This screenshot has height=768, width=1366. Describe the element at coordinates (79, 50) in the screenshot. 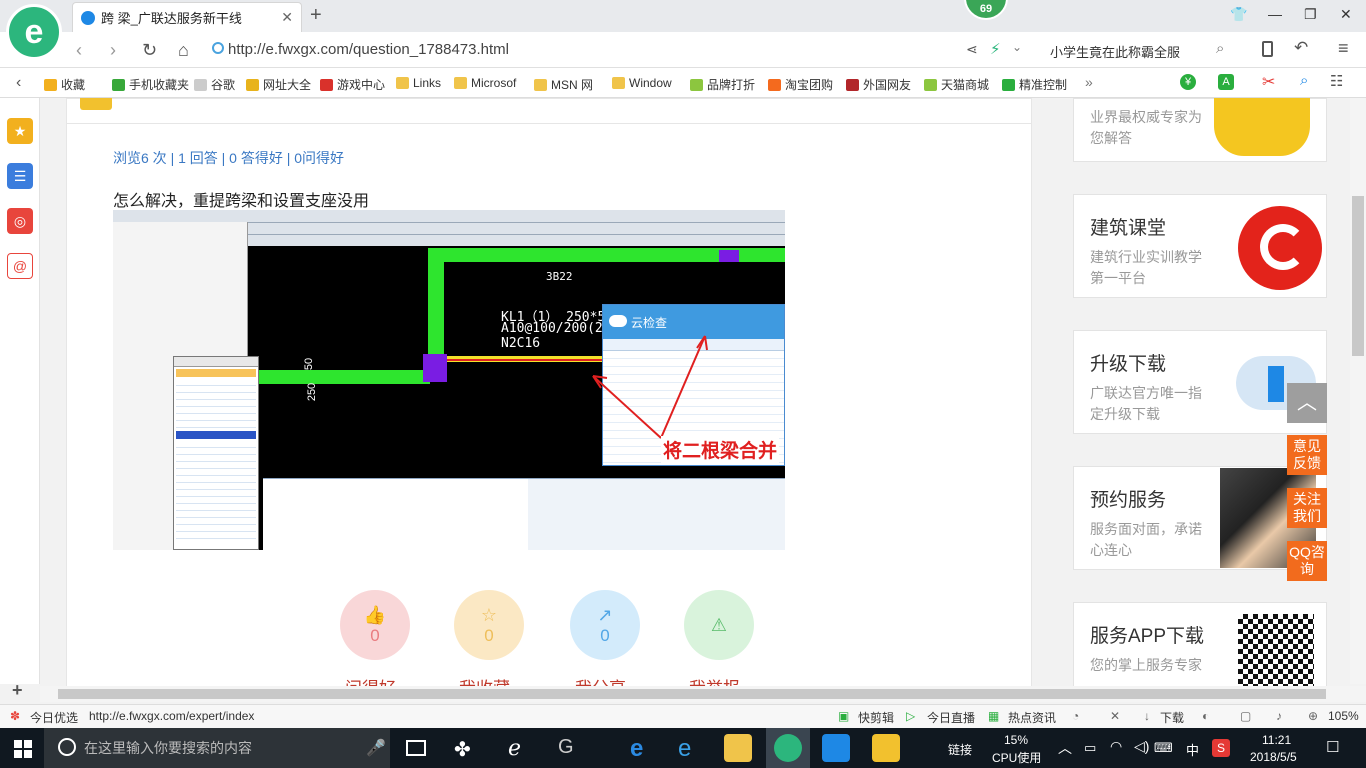

I see `back-icon: ‹` at that location.